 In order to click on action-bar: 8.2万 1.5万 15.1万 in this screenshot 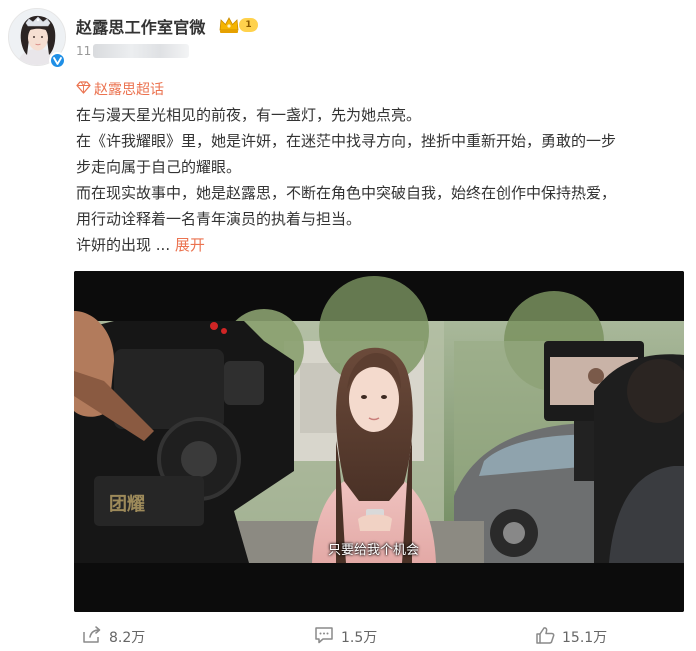, I will do `click(348, 634)`.